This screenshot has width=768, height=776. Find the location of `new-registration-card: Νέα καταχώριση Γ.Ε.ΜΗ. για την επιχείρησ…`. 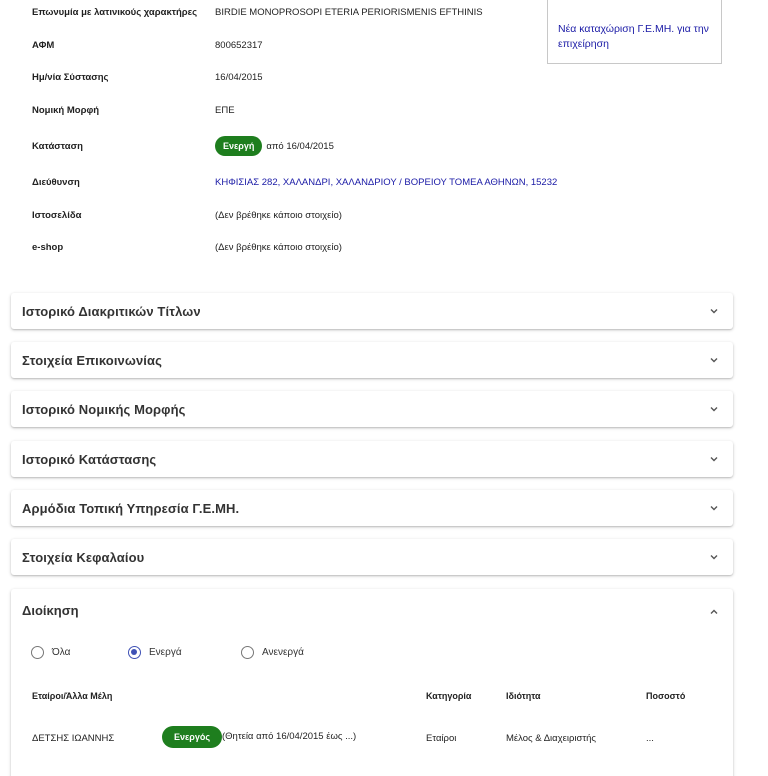

new-registration-card: Νέα καταχώριση Γ.Ε.ΜΗ. για την επιχείρησ… is located at coordinates (634, 32).